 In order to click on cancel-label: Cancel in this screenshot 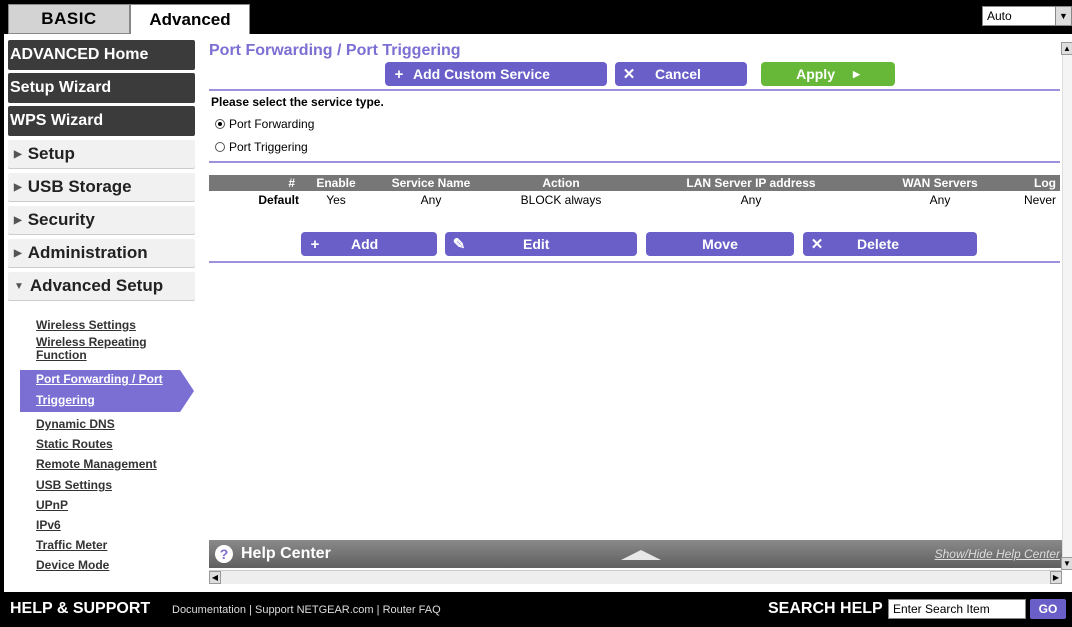, I will do `click(678, 74)`.